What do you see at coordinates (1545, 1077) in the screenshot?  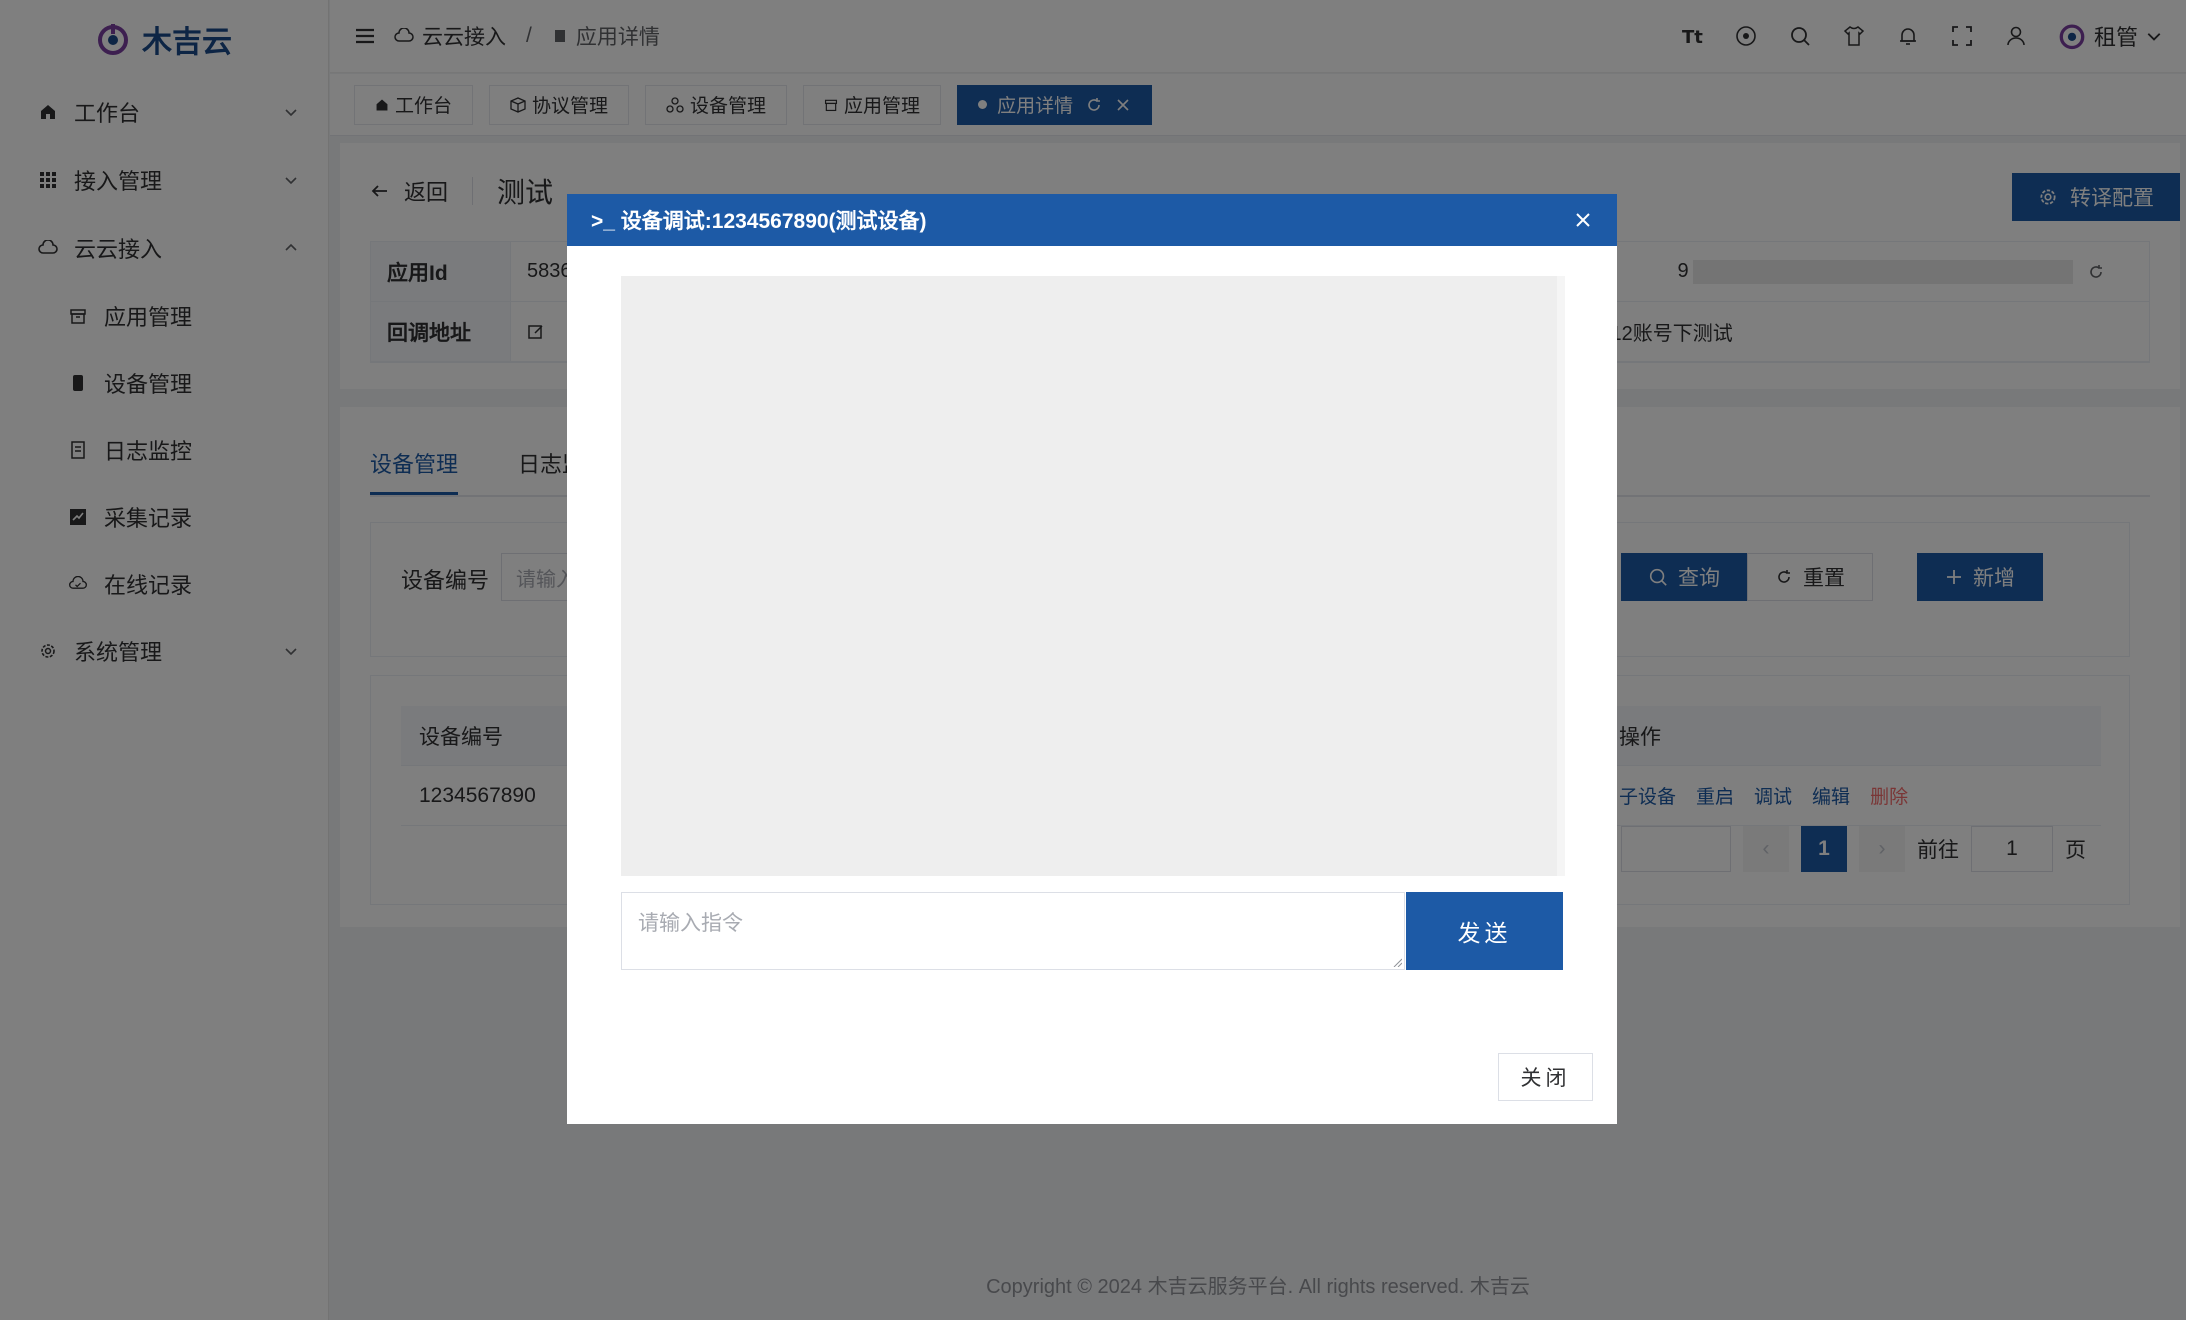 I see `close-button: 关闭` at bounding box center [1545, 1077].